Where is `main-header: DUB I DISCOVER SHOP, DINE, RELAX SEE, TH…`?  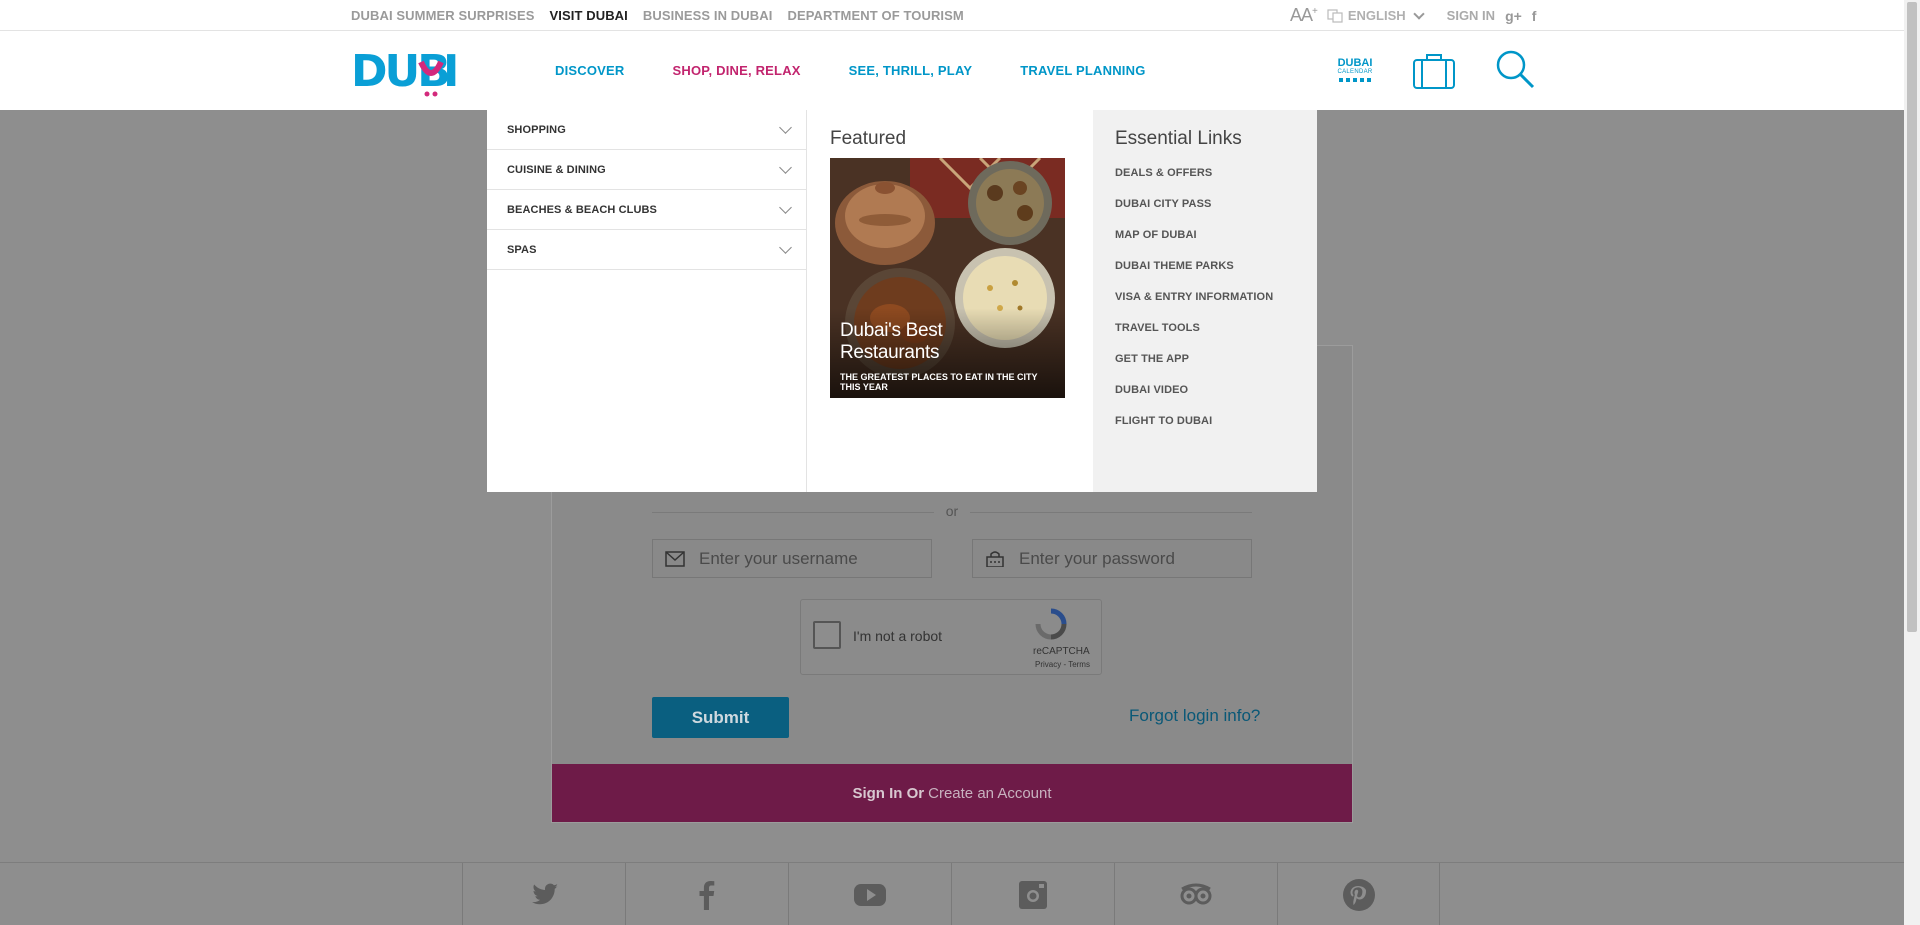 main-header: DUB I DISCOVER SHOP, DINE, RELAX SEE, TH… is located at coordinates (952, 70).